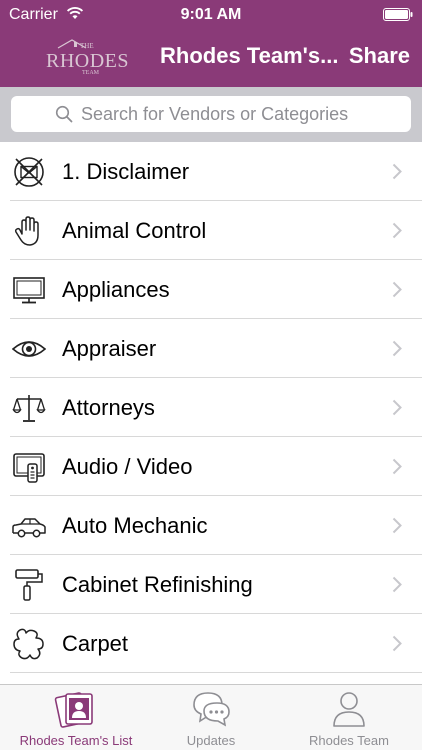 This screenshot has width=422, height=750. I want to click on paint-roller-icon, so click(29, 585).